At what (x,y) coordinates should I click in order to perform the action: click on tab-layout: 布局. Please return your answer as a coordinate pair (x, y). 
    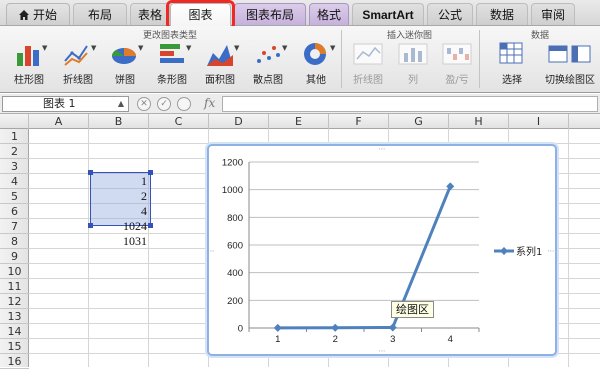
    Looking at the image, I should click on (100, 14).